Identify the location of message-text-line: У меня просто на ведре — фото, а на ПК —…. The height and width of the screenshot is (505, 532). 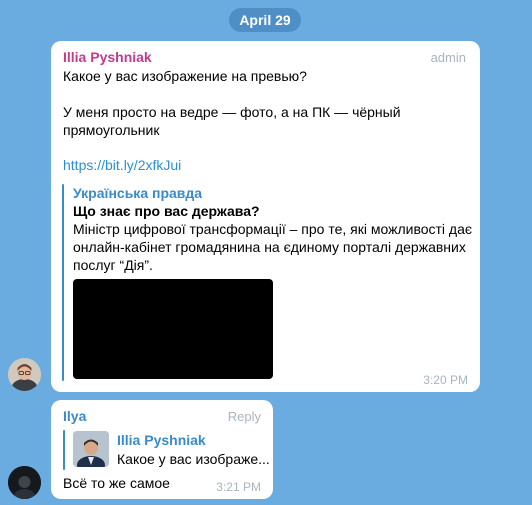
(232, 112).